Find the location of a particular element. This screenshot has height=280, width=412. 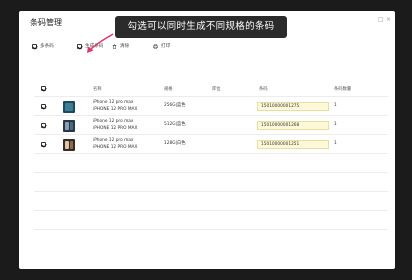

product-spec: 128G|白色 is located at coordinates (175, 143).